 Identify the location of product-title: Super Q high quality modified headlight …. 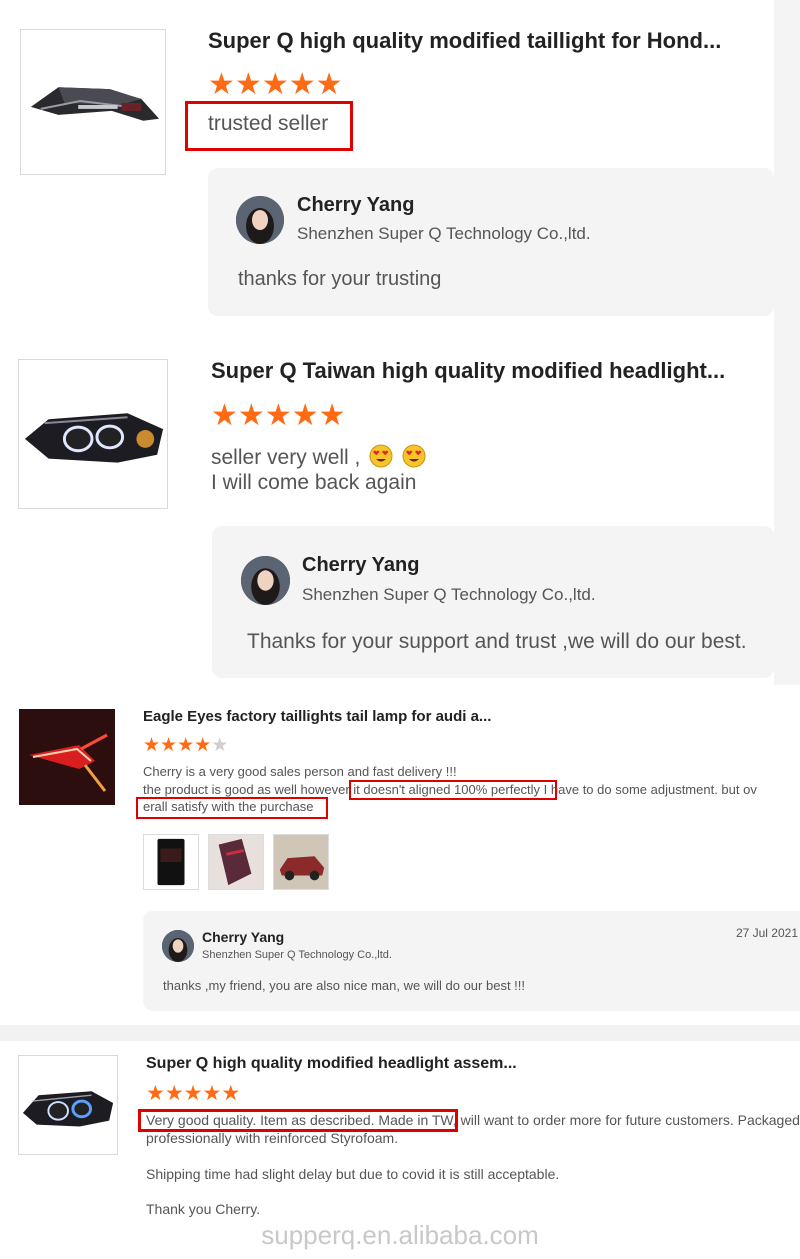
(426, 1064).